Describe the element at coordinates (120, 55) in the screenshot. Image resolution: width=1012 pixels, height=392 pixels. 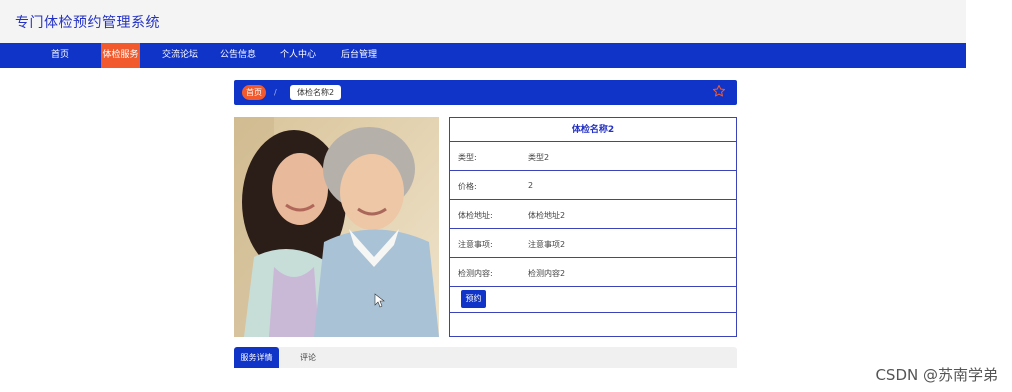
I see `nav-item-exam-service: 体检服务` at that location.